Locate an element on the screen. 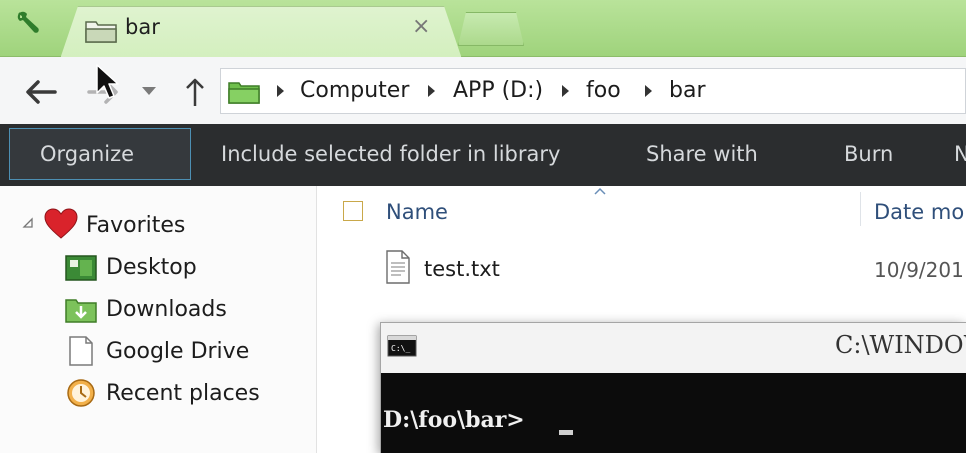 The height and width of the screenshot is (453, 966). console-title: C:\WINDOW is located at coordinates (900, 345).